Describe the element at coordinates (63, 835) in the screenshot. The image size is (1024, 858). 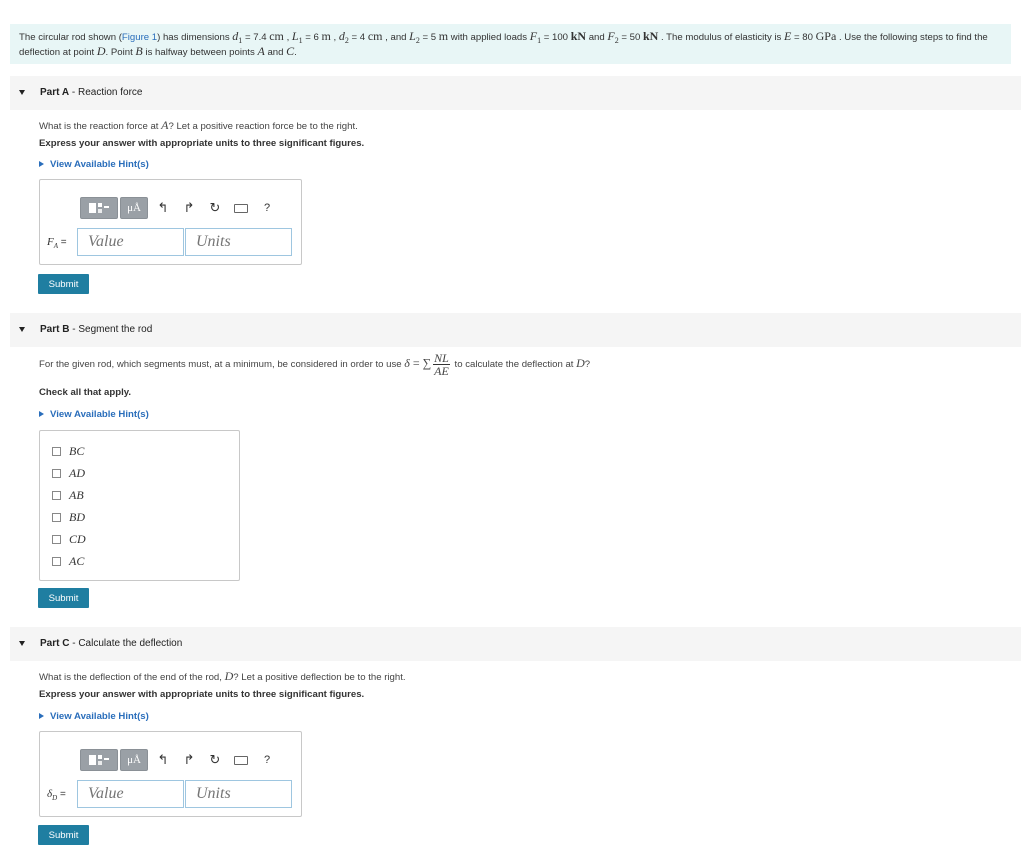
I see `part-c-submit-button: Submit` at that location.